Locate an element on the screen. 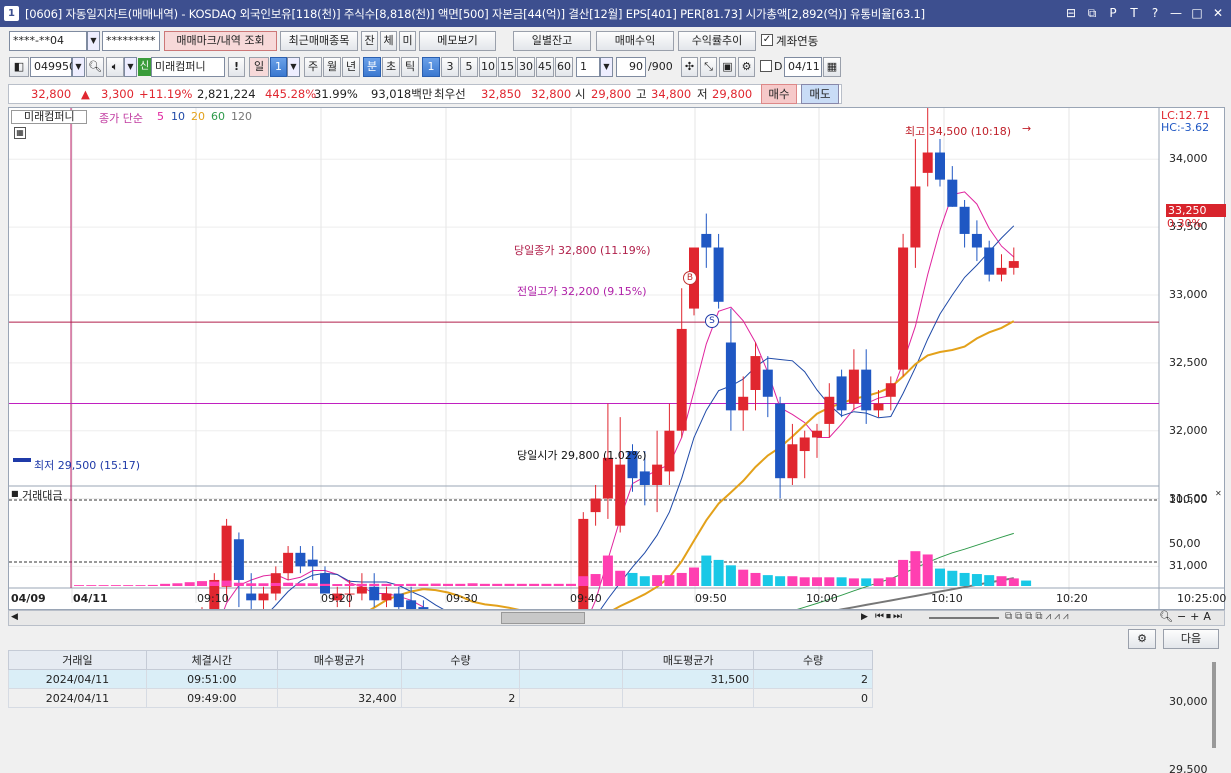 This screenshot has width=1231, height=773. volume-panel-close-icon: ✕ is located at coordinates (1218, 493).